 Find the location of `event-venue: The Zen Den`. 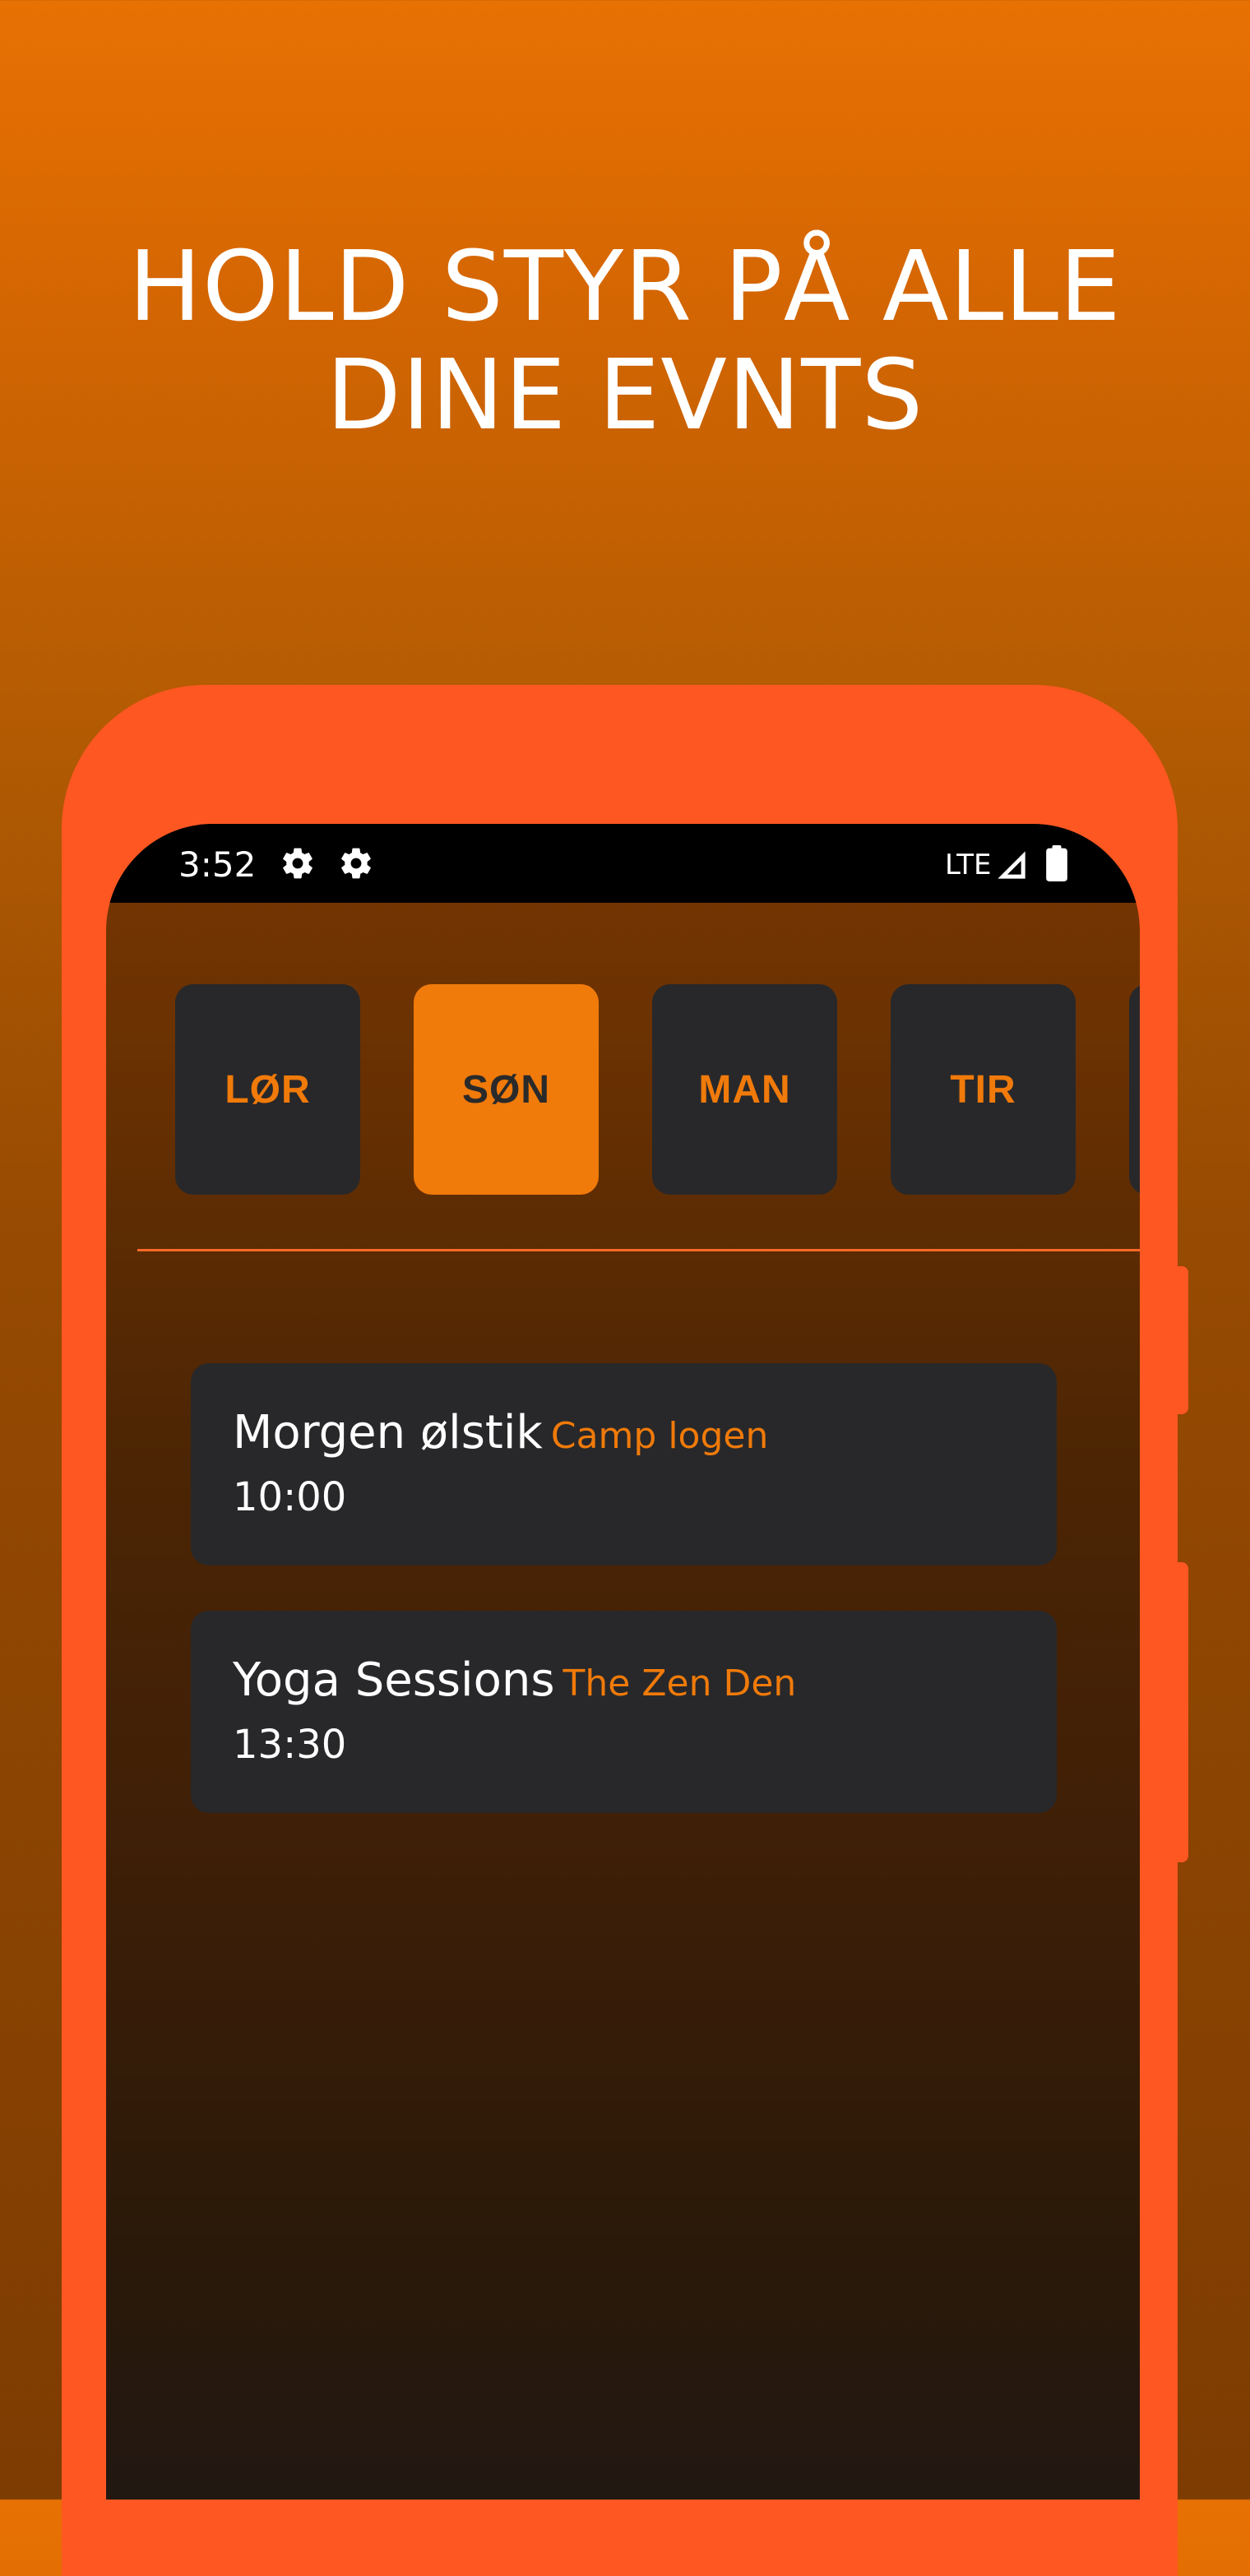

event-venue: The Zen Den is located at coordinates (679, 1683).